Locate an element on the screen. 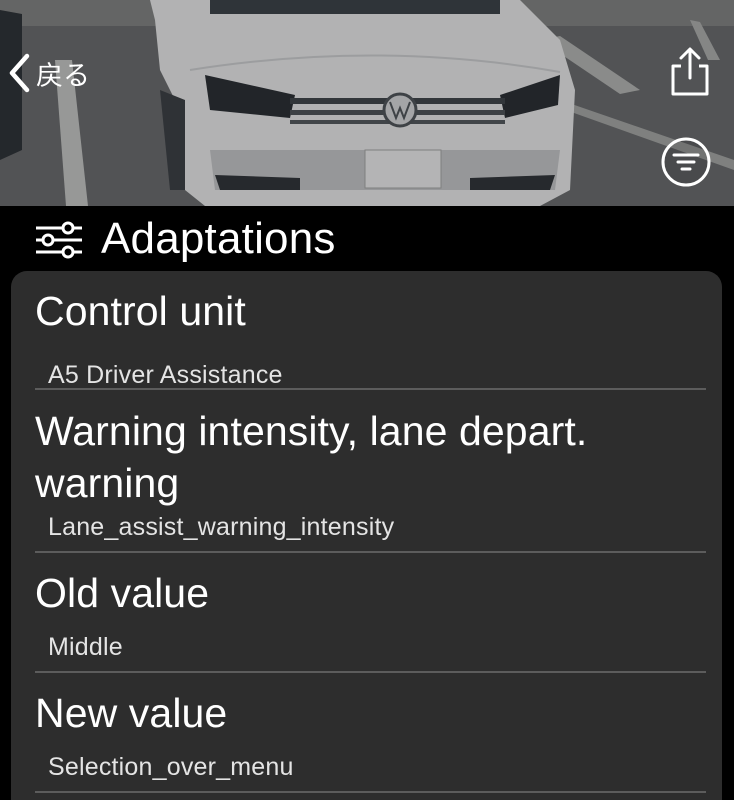 The width and height of the screenshot is (734, 800). row-value: Lane_assist_warning_intensity is located at coordinates (221, 527).